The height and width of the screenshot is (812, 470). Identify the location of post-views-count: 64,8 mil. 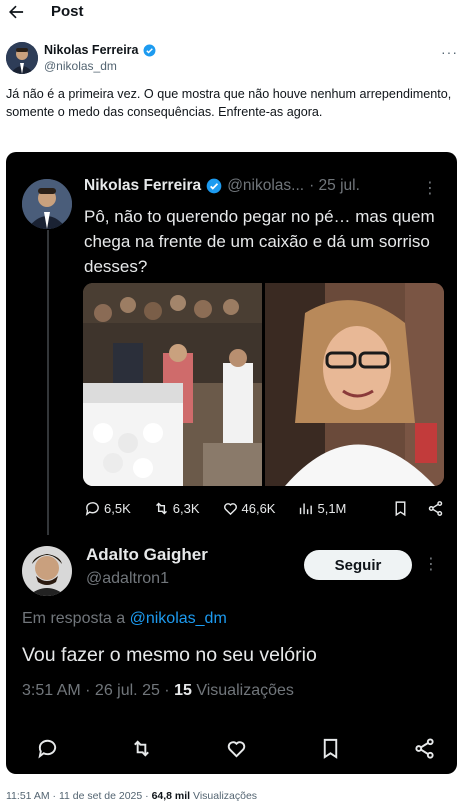
(171, 796).